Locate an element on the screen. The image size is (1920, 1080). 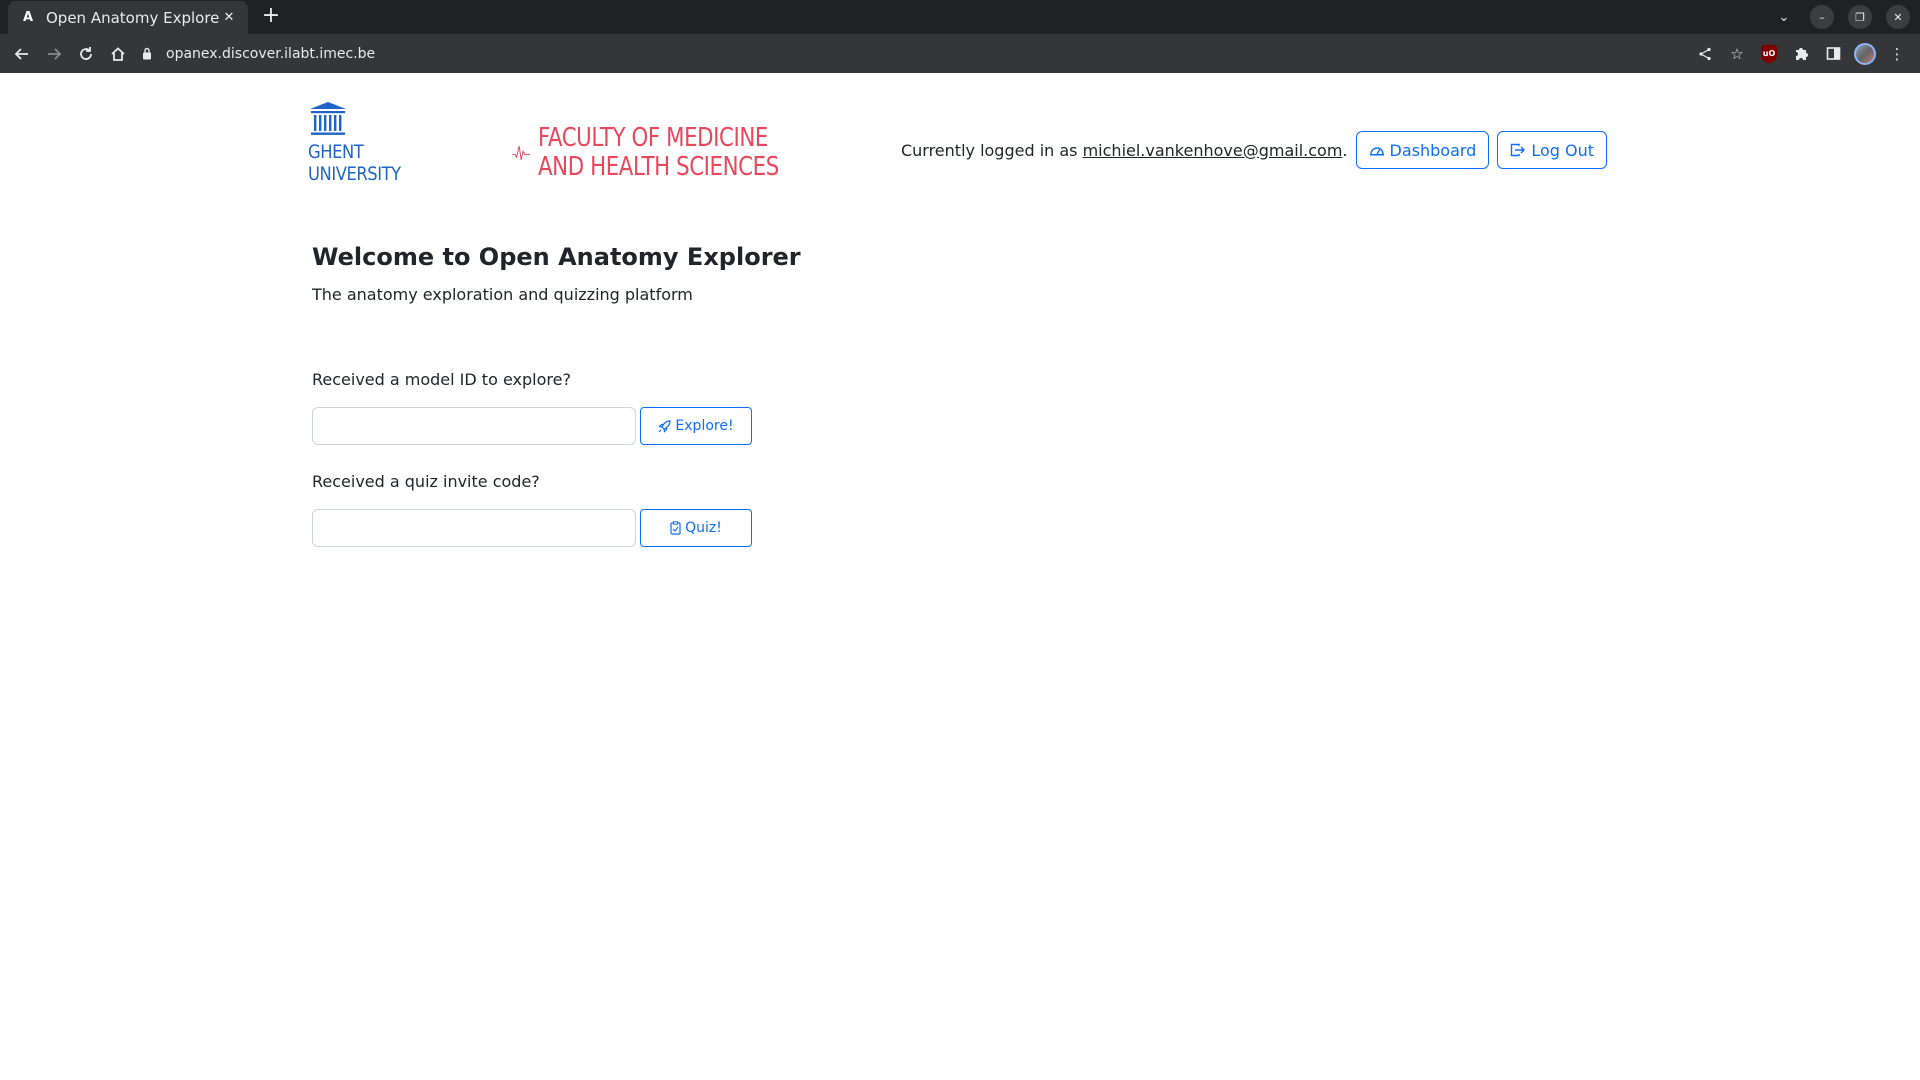
share-icon is located at coordinates (1705, 54).